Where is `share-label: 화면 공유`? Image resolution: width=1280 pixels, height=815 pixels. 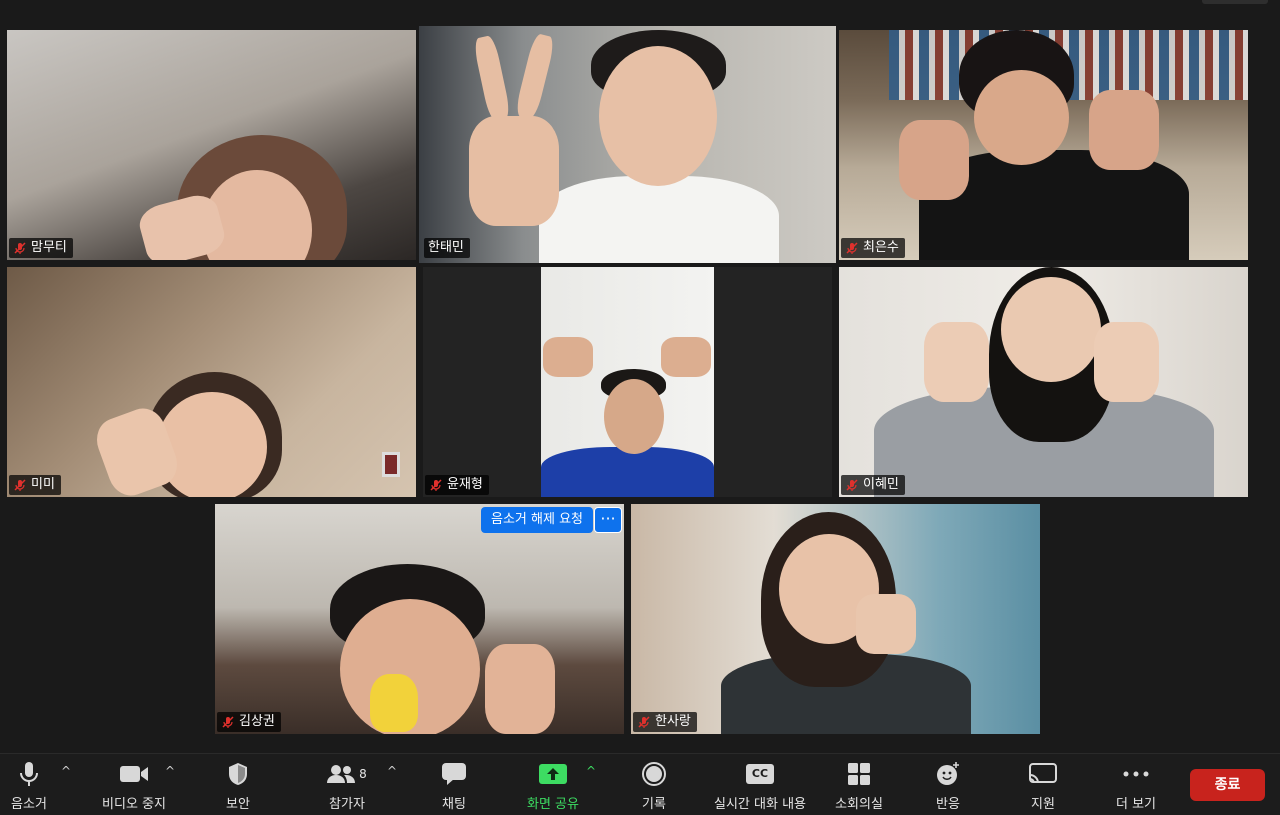
share-label: 화면 공유 is located at coordinates (553, 804).